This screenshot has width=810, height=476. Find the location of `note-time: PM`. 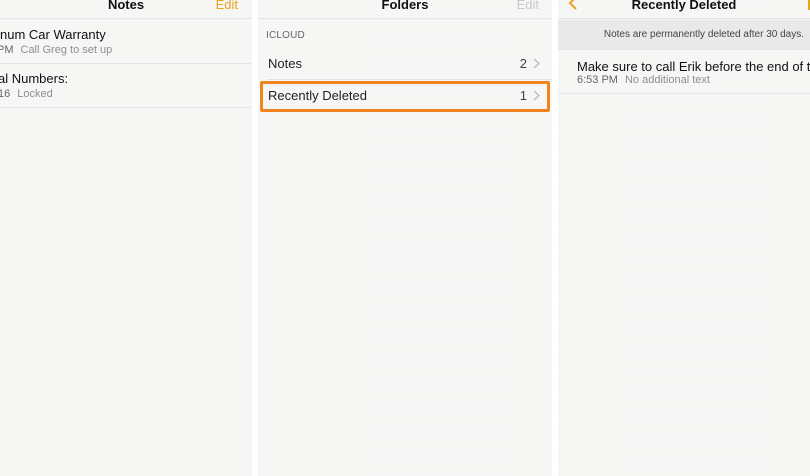

note-time: PM is located at coordinates (7, 50).